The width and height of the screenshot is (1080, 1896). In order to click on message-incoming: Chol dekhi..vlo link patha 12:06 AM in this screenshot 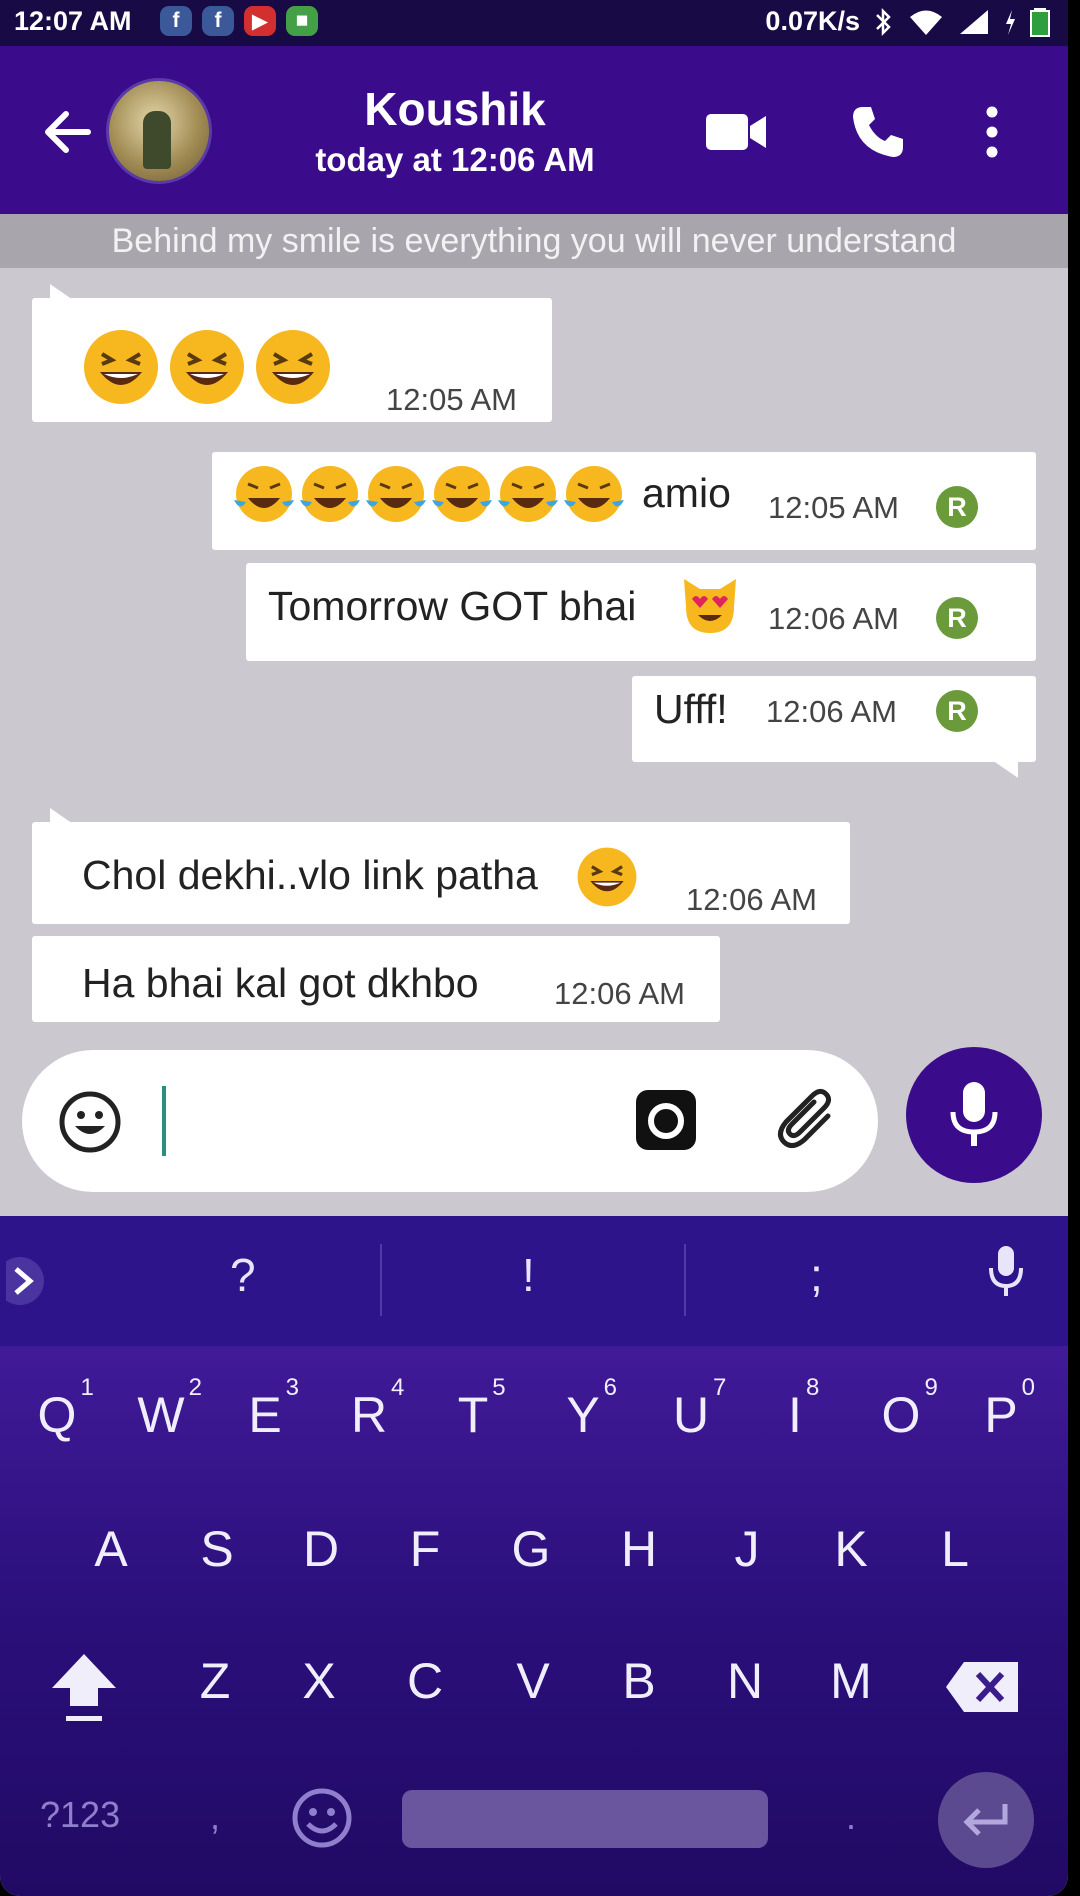, I will do `click(441, 866)`.